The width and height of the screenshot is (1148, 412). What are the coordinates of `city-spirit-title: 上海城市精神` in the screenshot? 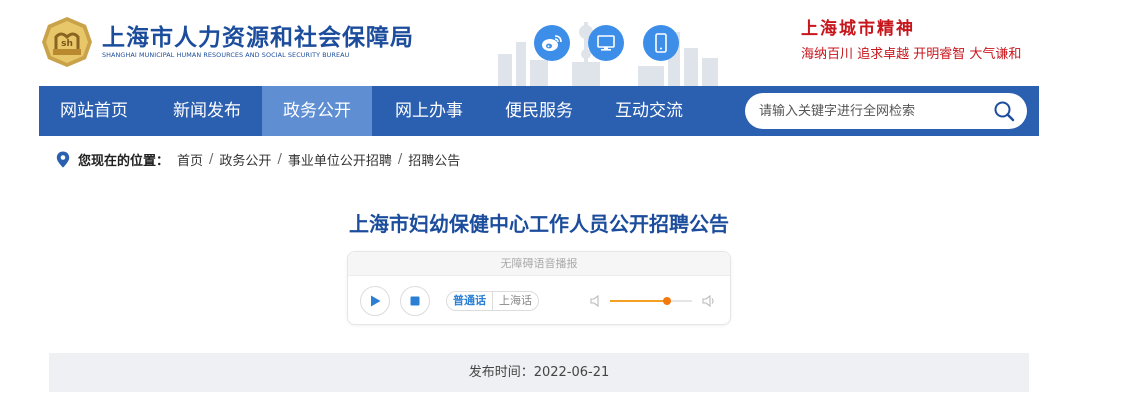 It's located at (858, 29).